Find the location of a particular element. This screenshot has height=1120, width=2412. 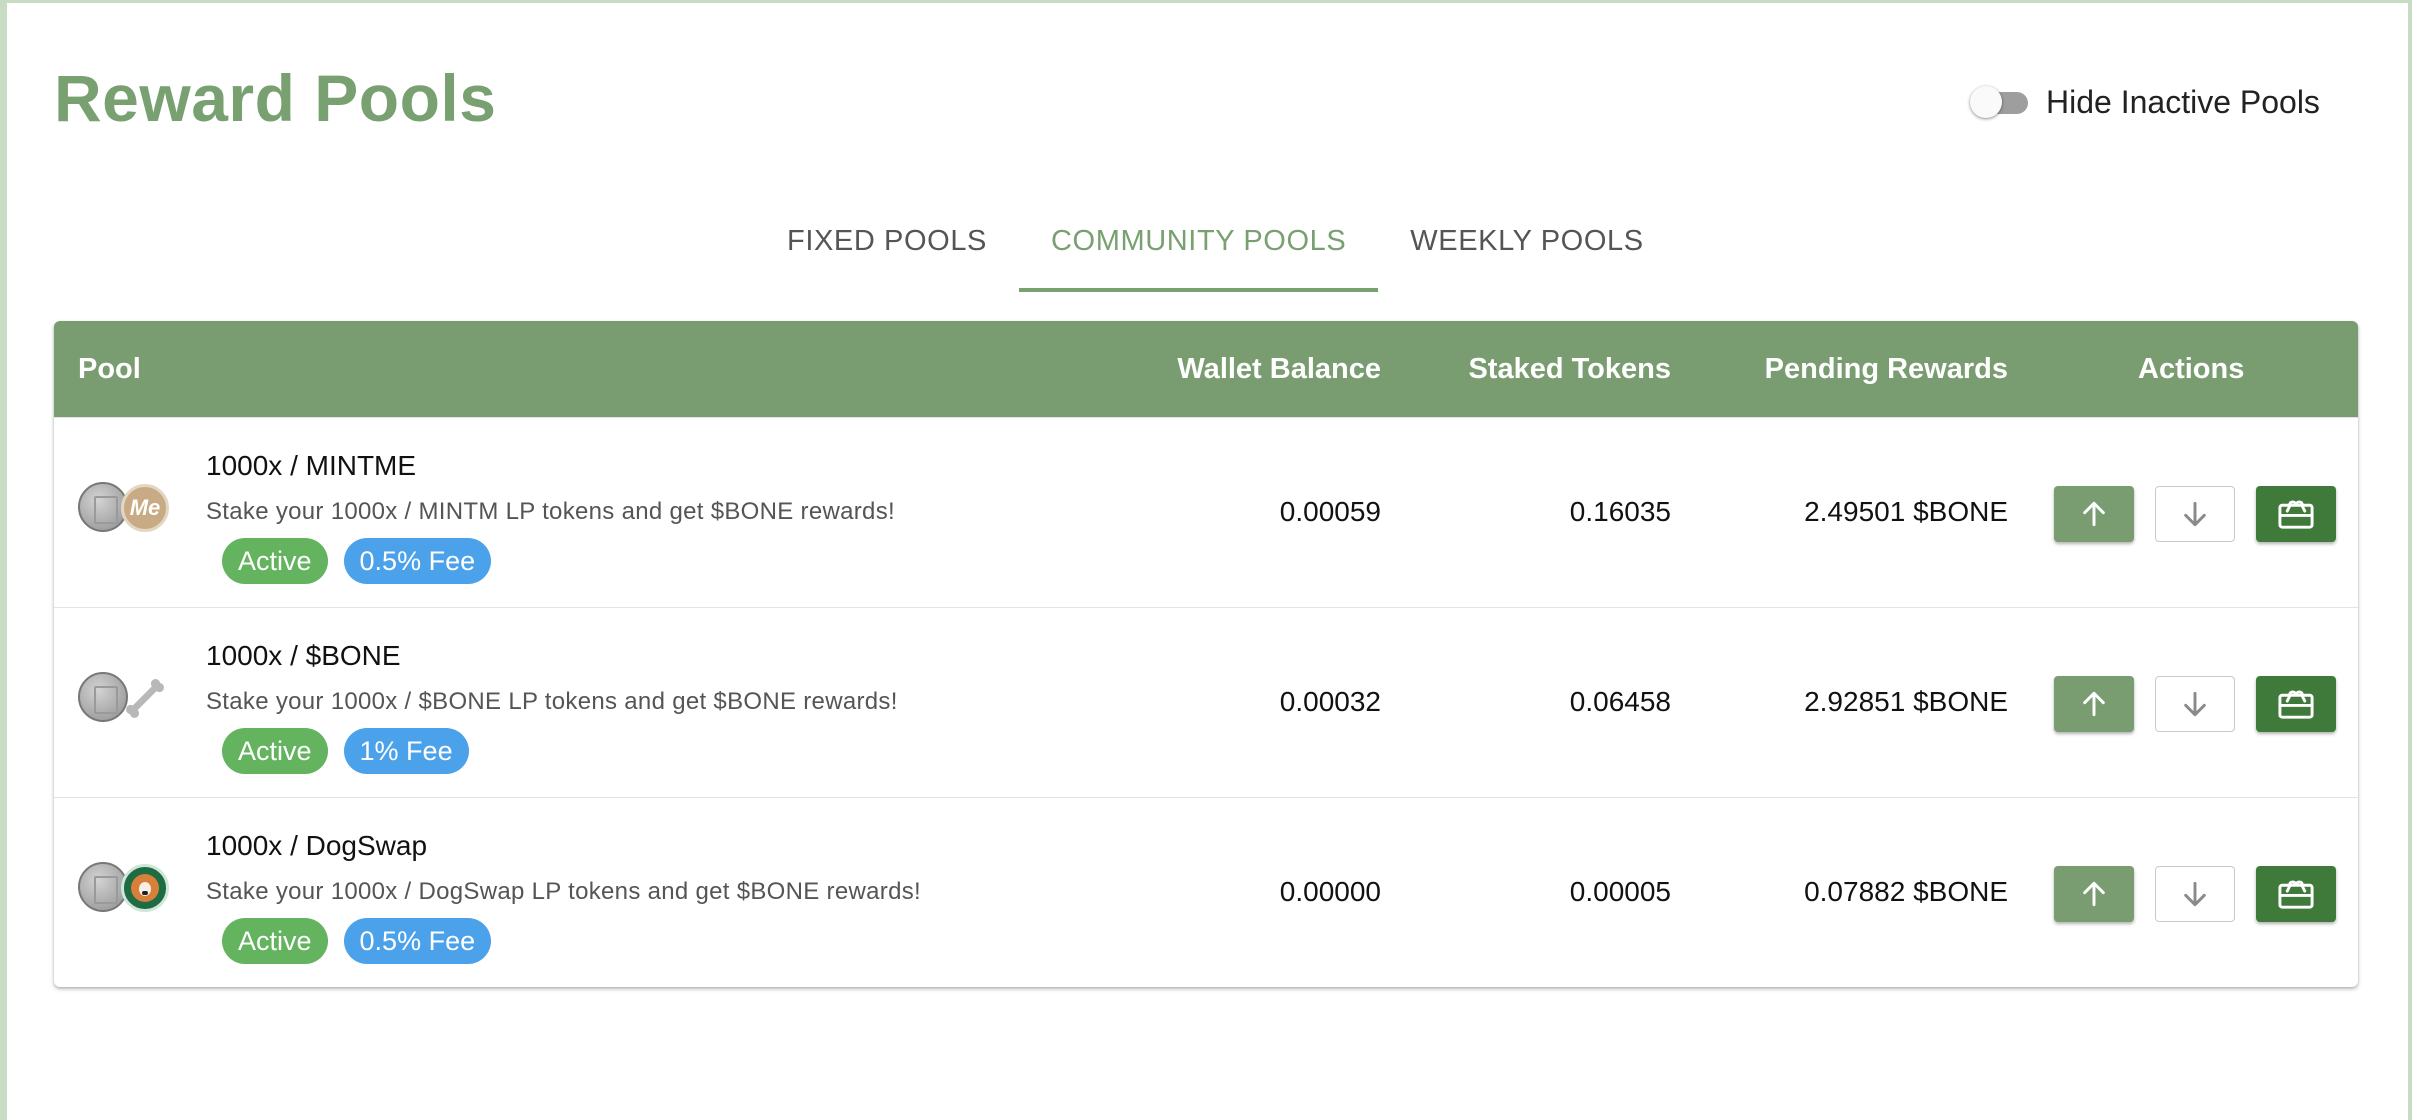

pool-tabs: FIXED POOLS COMMUNITY POOLS WEEKLY POOLS is located at coordinates (1215, 251).